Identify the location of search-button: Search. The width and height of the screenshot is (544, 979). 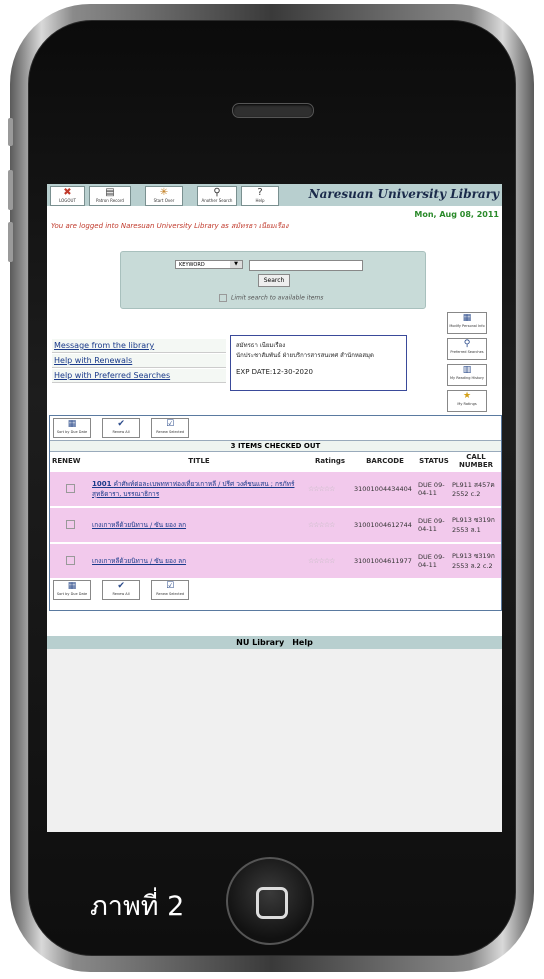
(274, 280).